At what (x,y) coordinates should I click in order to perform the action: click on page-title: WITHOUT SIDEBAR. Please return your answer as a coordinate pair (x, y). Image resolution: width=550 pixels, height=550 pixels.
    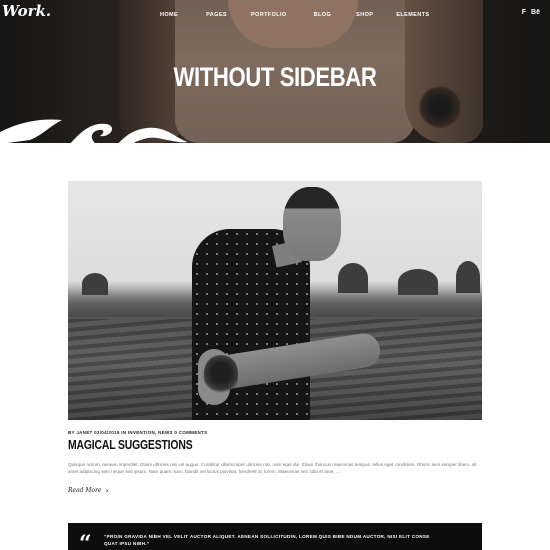
    Looking at the image, I should click on (275, 77).